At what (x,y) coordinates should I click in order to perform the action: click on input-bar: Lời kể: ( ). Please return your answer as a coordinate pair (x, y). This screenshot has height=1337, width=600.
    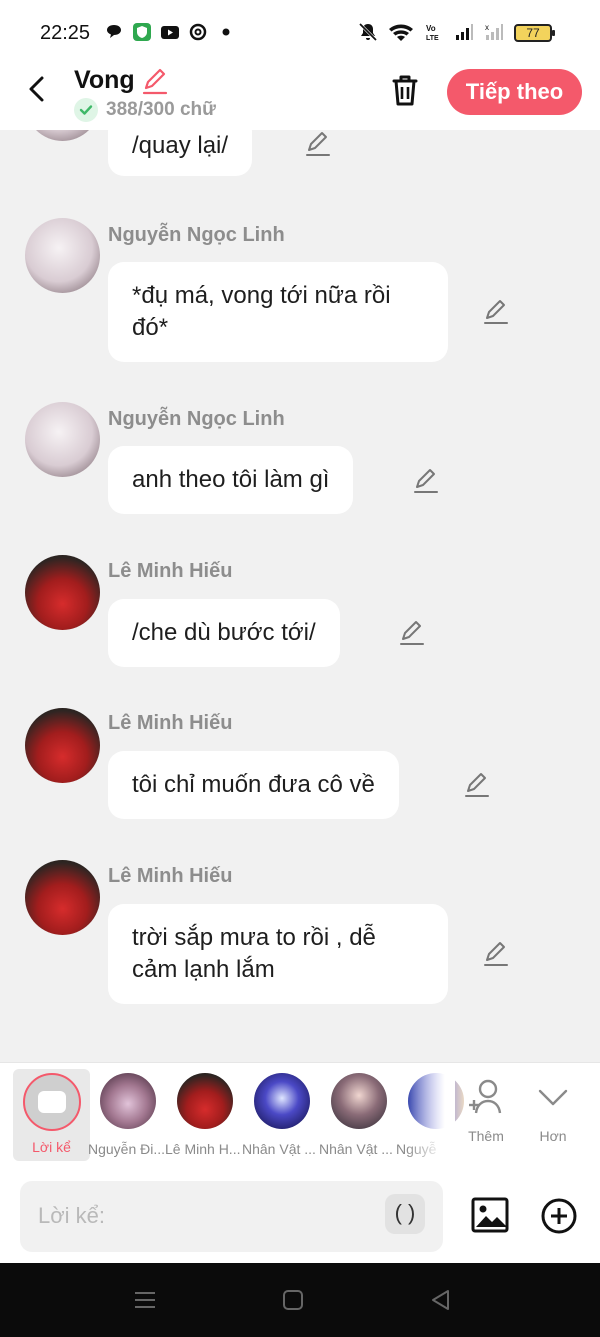
    Looking at the image, I should click on (300, 1216).